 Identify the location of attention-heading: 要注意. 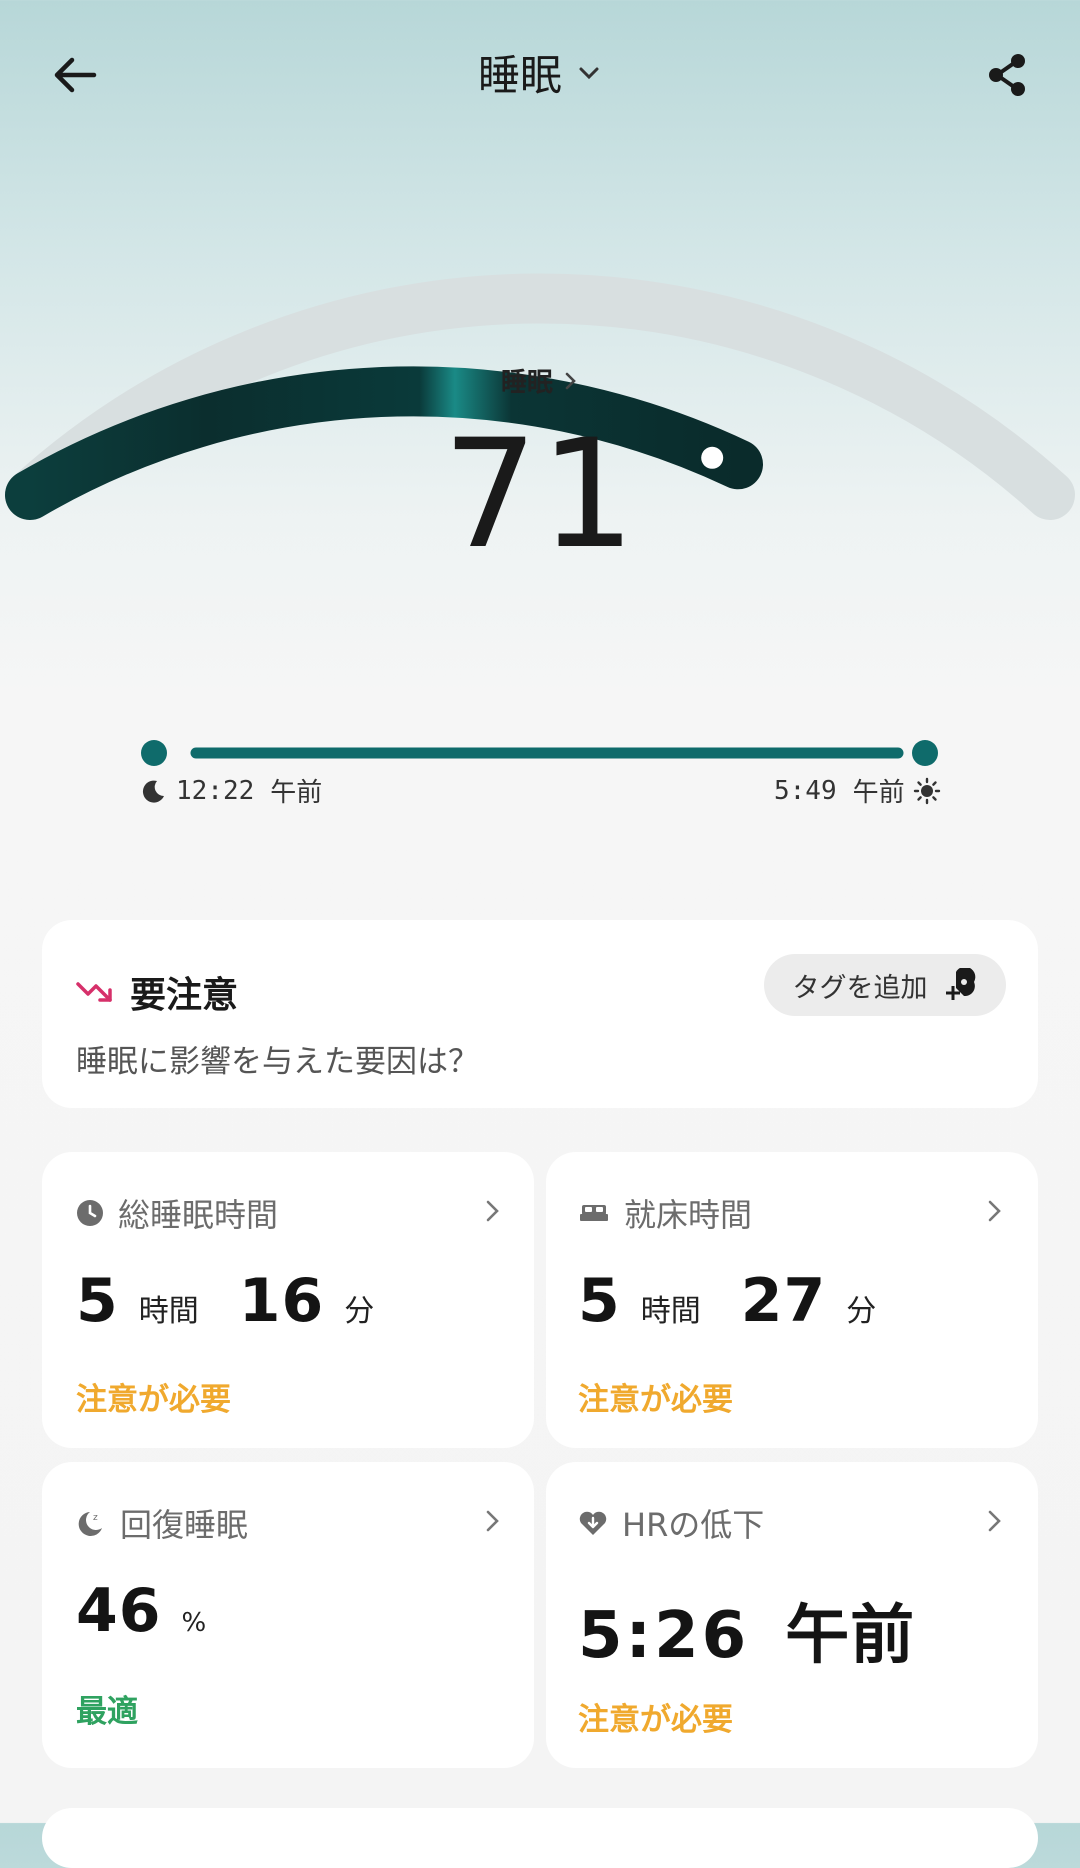
(157, 992).